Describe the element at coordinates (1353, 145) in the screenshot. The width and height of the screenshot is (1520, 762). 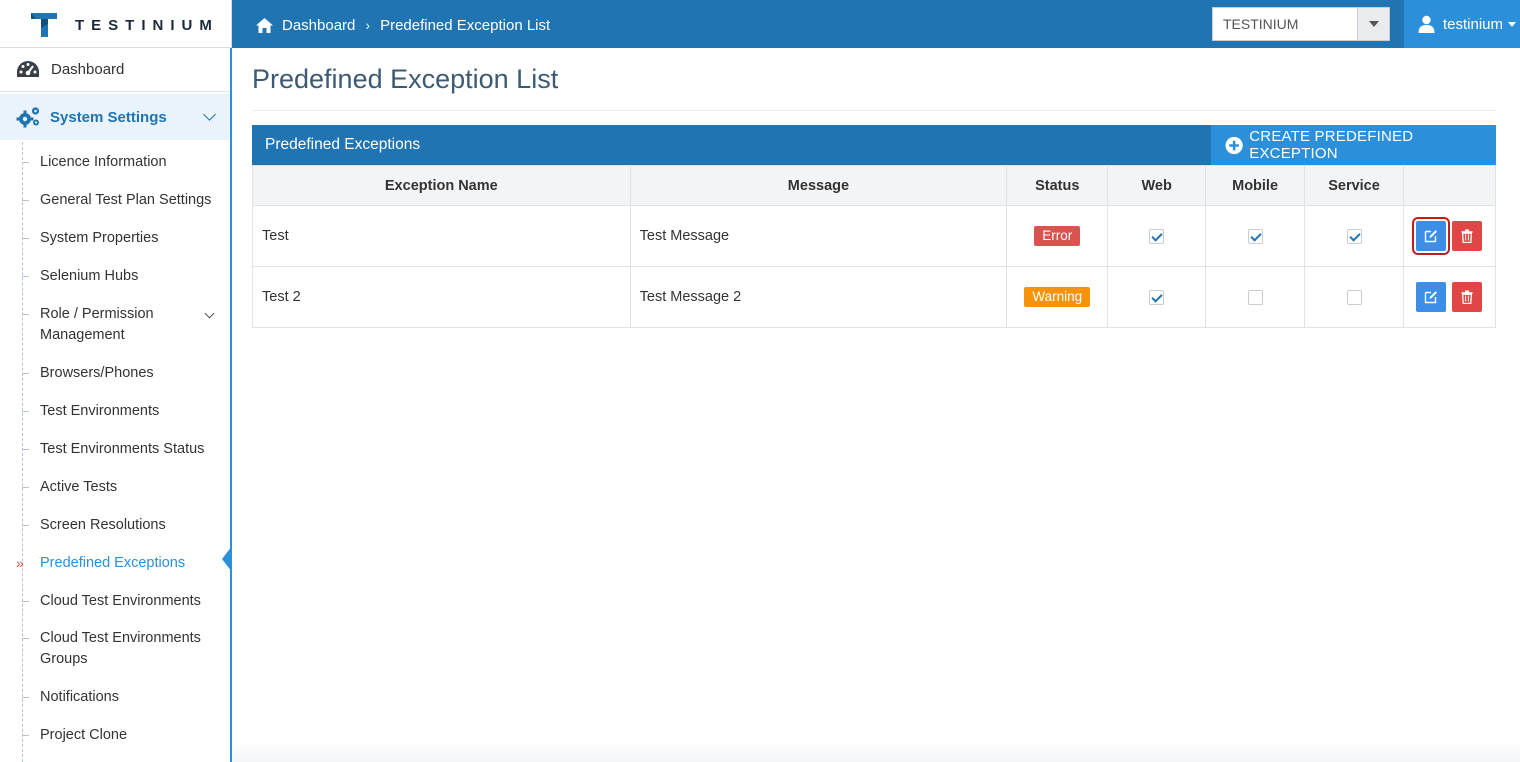
I see `create-predefined-exception-button: CREATE PREDEFINED EXCEPTION` at that location.